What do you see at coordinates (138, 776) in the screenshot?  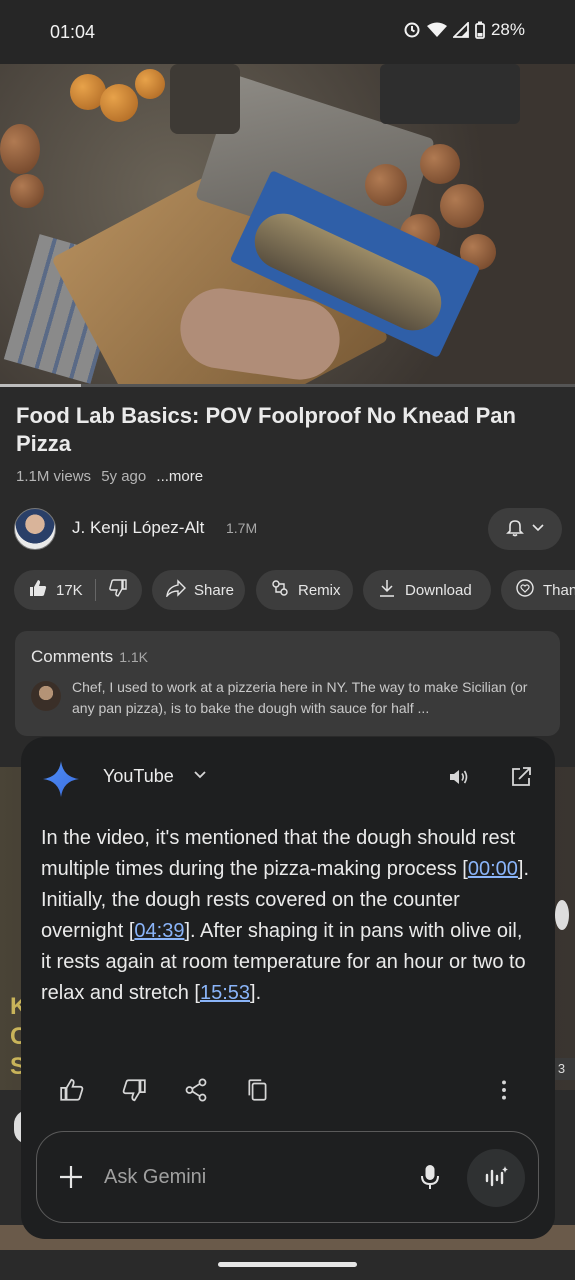 I see `source-label: YouTube` at bounding box center [138, 776].